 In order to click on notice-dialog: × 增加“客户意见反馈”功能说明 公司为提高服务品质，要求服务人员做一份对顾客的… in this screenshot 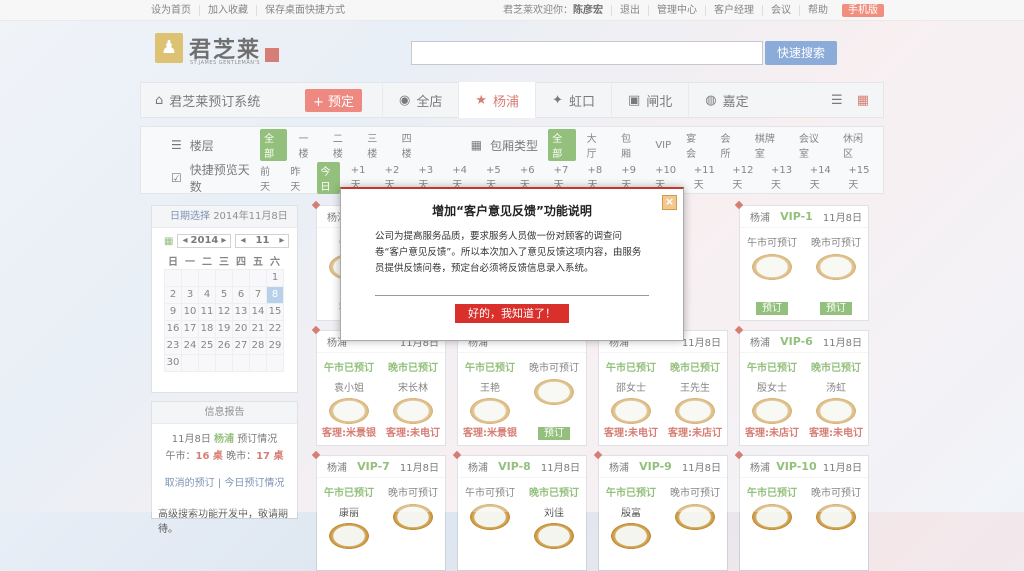, I will do `click(512, 264)`.